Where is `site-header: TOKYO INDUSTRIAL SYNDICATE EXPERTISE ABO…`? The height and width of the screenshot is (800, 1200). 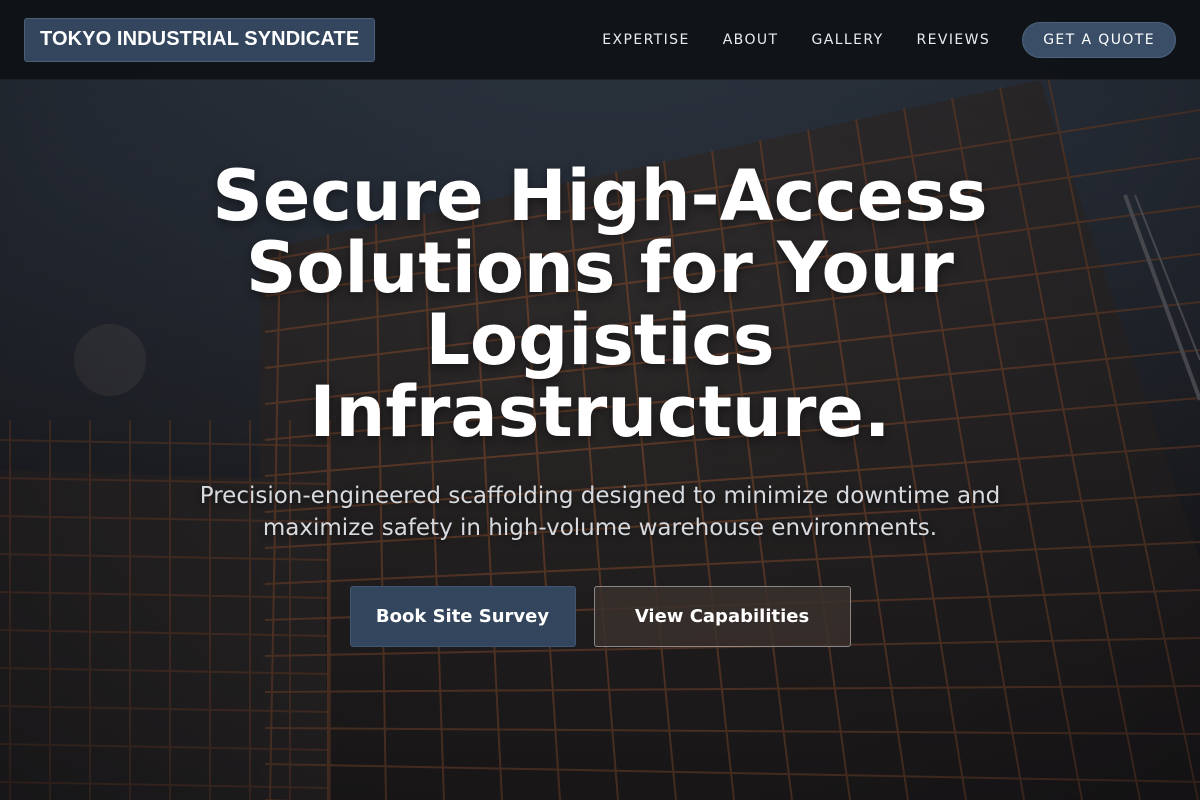
site-header: TOKYO INDUSTRIAL SYNDICATE EXPERTISE ABO… is located at coordinates (600, 40).